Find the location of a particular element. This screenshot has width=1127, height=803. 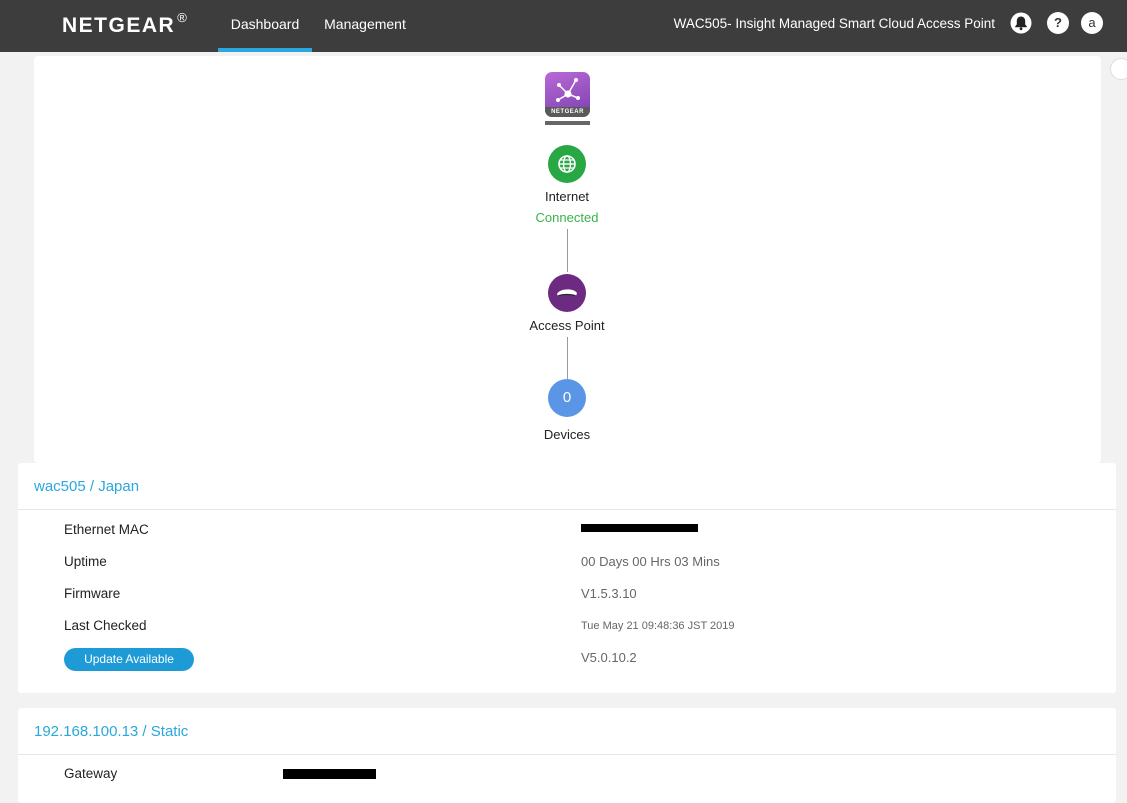

uptime-value: 00 Days 00 Hrs 03 Mins is located at coordinates (650, 561).